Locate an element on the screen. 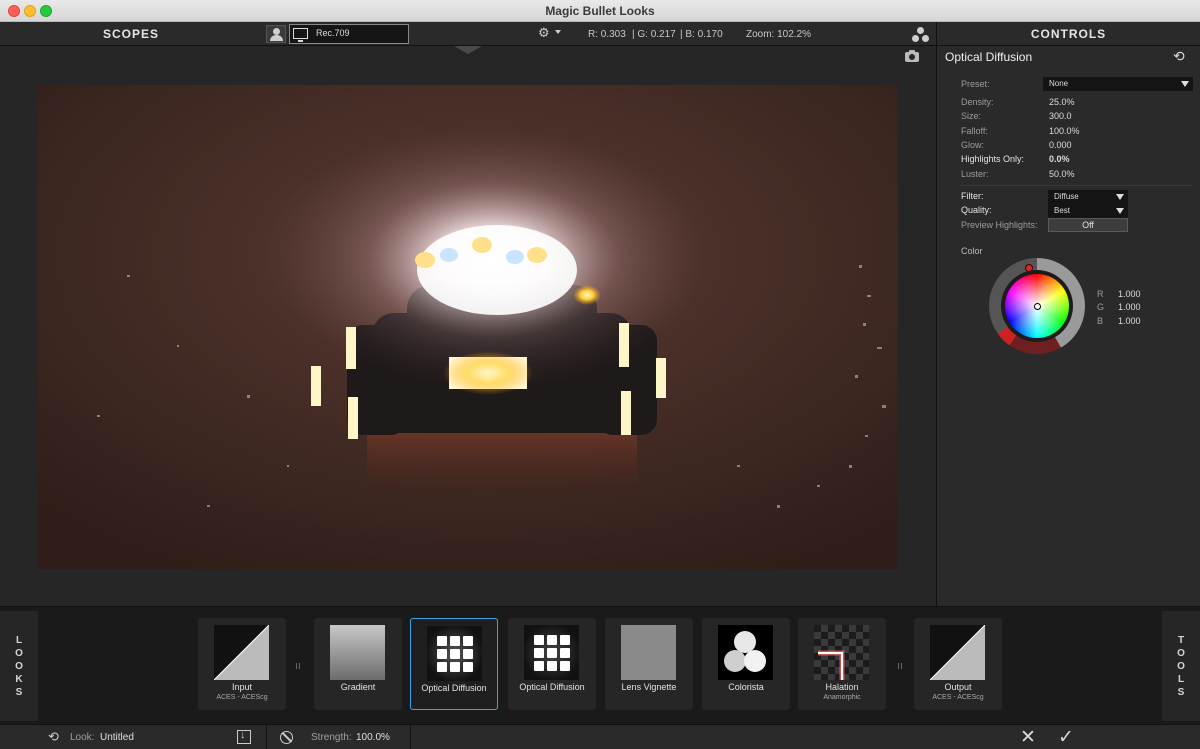  rgb-label-r: R is located at coordinates (1100, 294).